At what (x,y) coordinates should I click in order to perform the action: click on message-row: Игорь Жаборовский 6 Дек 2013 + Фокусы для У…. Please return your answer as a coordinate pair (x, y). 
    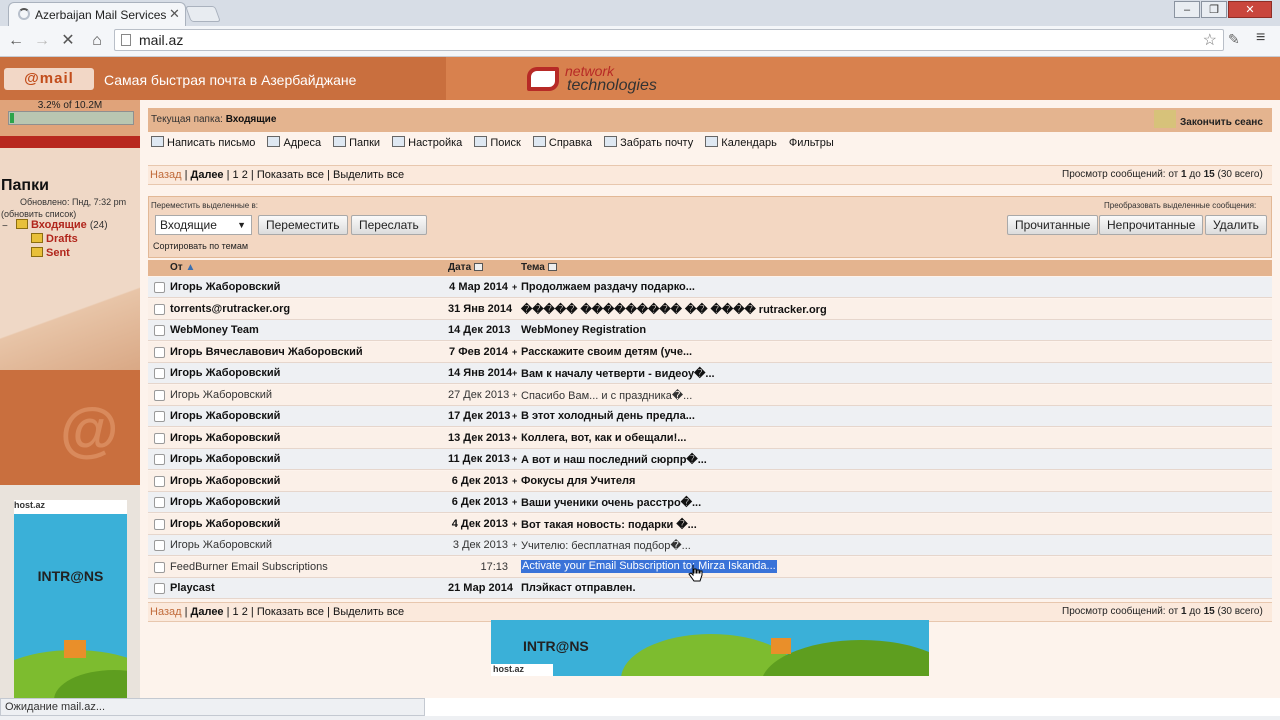
    Looking at the image, I should click on (710, 481).